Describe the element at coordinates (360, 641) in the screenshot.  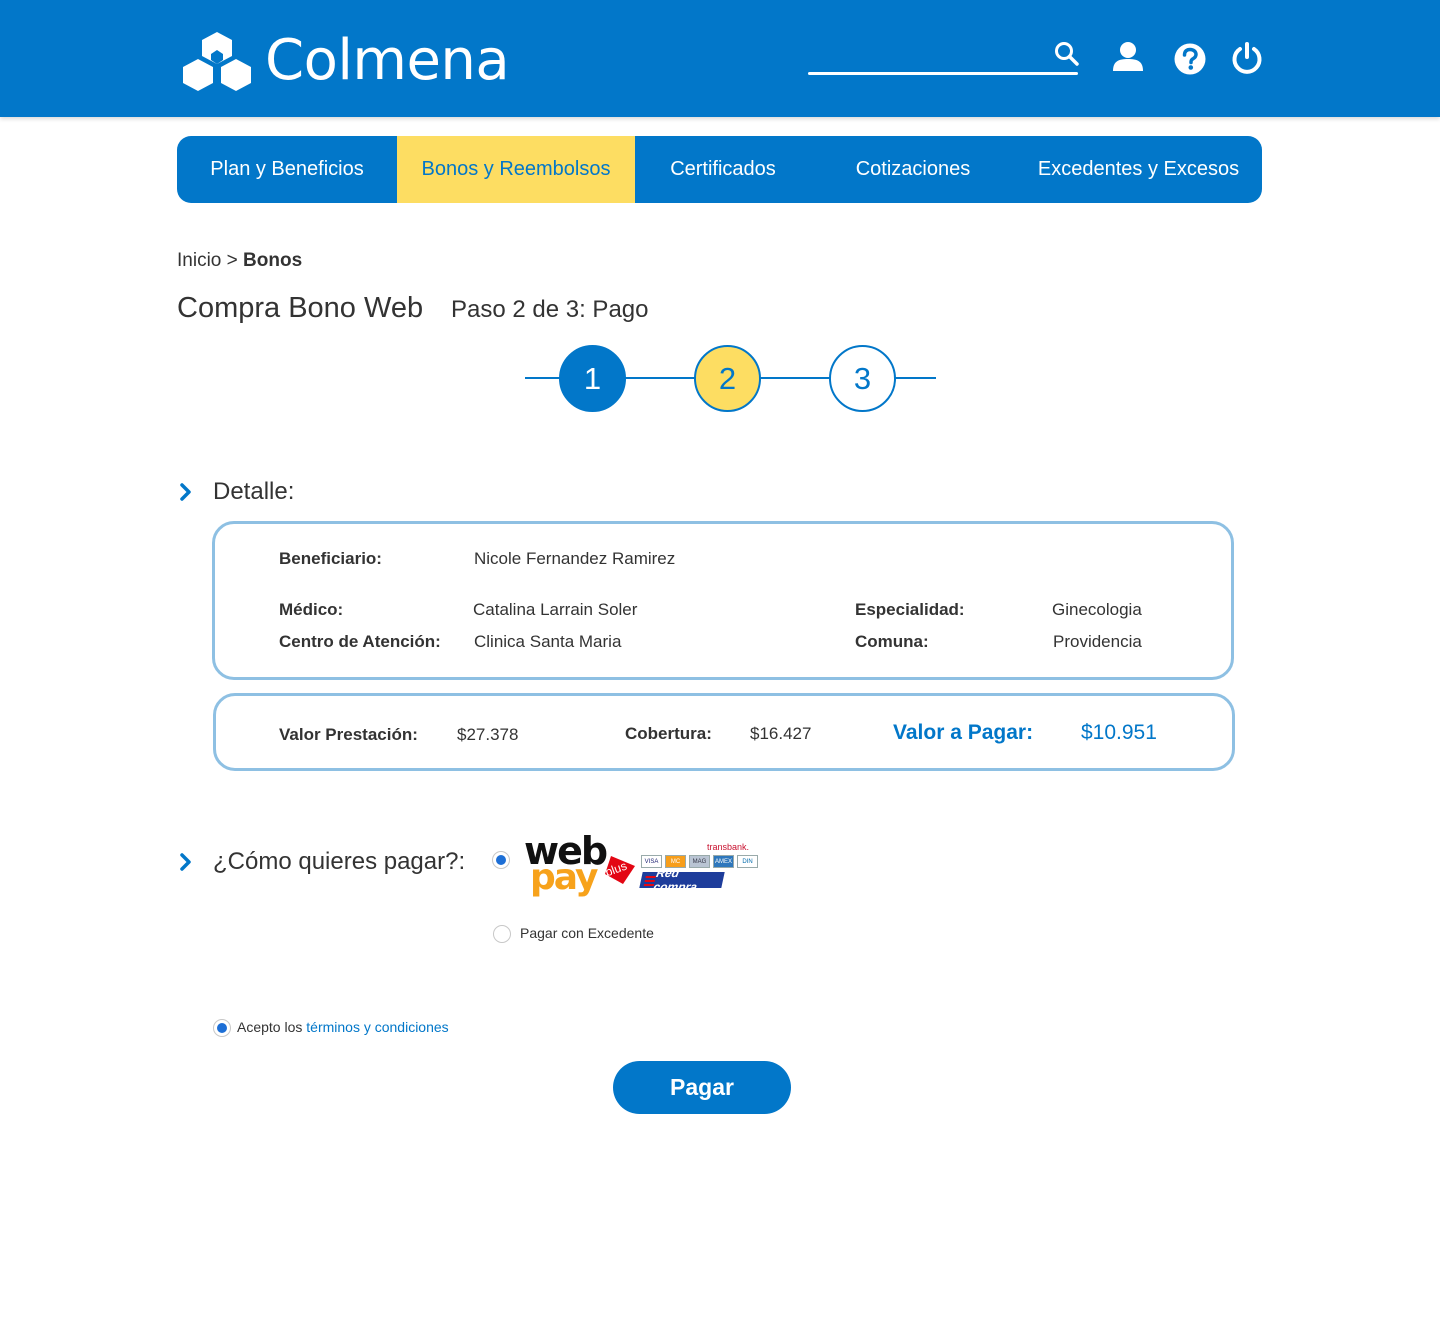
I see `centro-label: Centro de Atención:` at that location.